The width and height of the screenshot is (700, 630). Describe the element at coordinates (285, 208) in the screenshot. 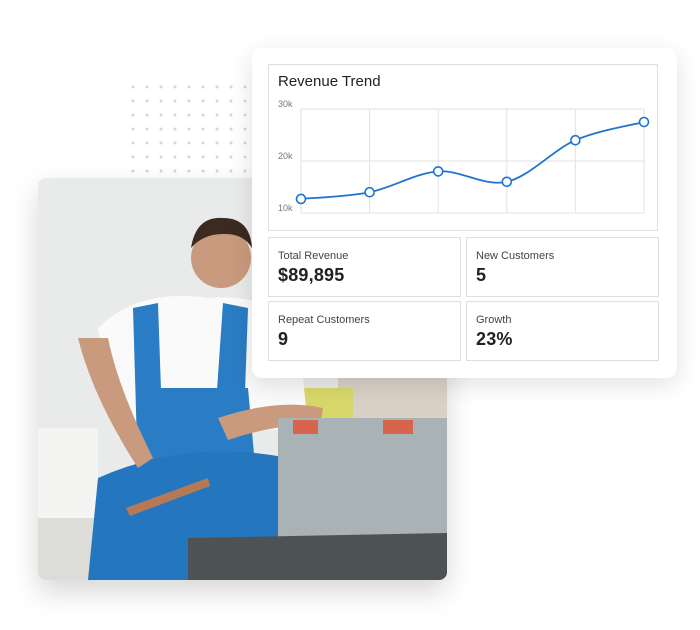

I see `y-tick-label: 10k` at that location.